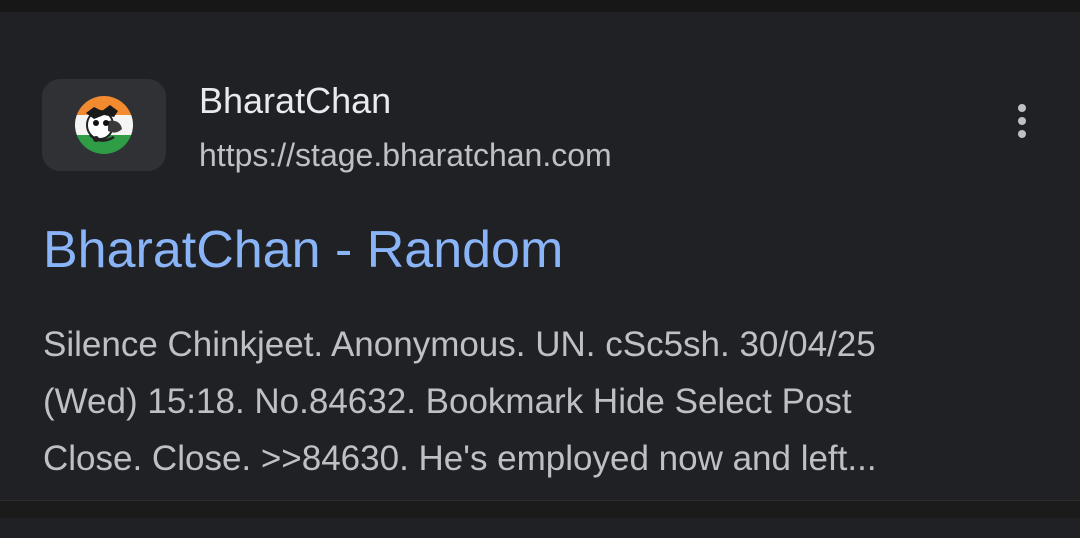 This screenshot has width=1080, height=538. I want to click on site-url: https://stage.bharatchan.com, so click(405, 155).